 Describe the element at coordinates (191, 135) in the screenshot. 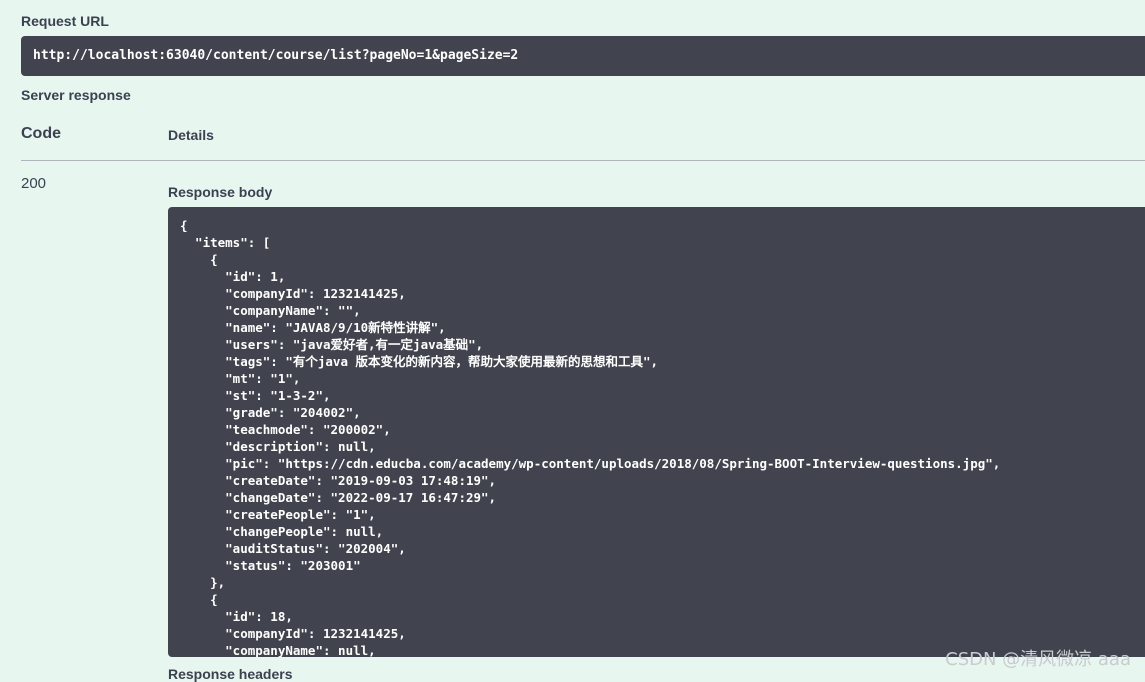

I see `details-column-header: Details` at that location.